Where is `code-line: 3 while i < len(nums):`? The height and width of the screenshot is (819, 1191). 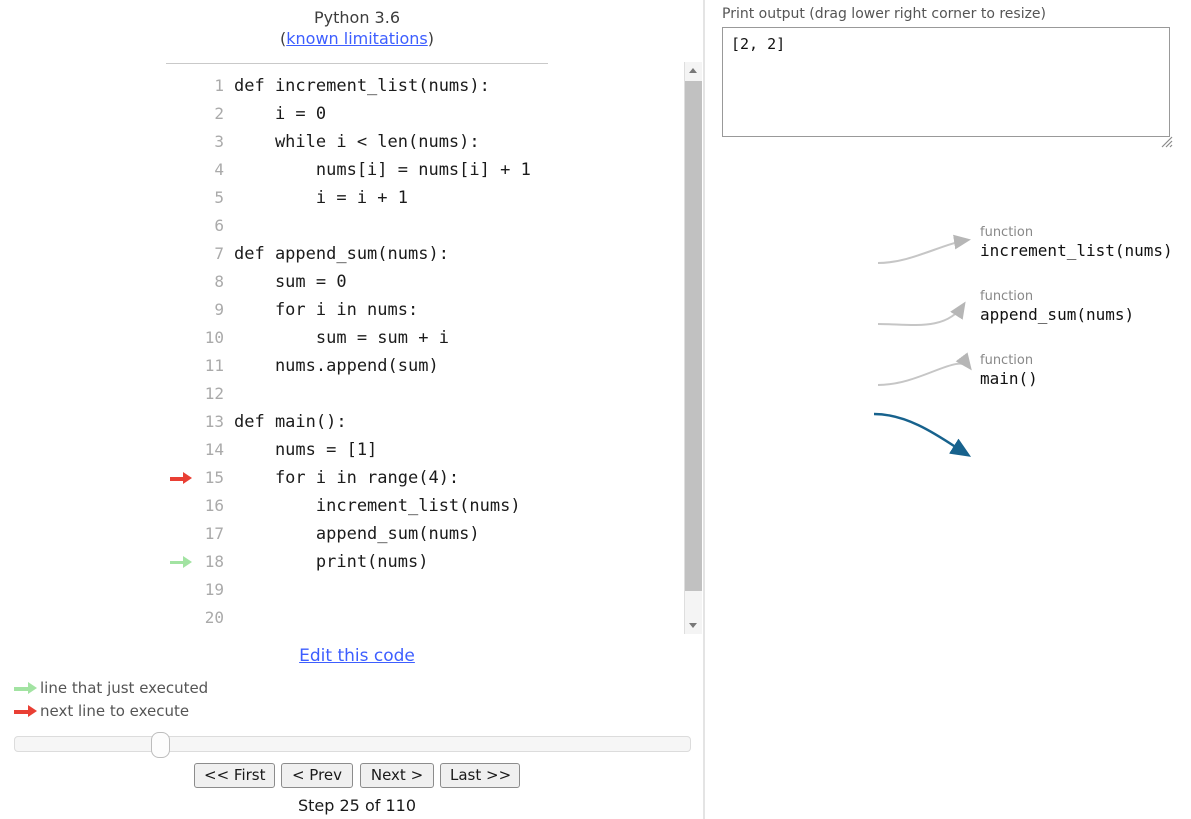
code-line: 3 while i < len(nums): is located at coordinates (424, 142).